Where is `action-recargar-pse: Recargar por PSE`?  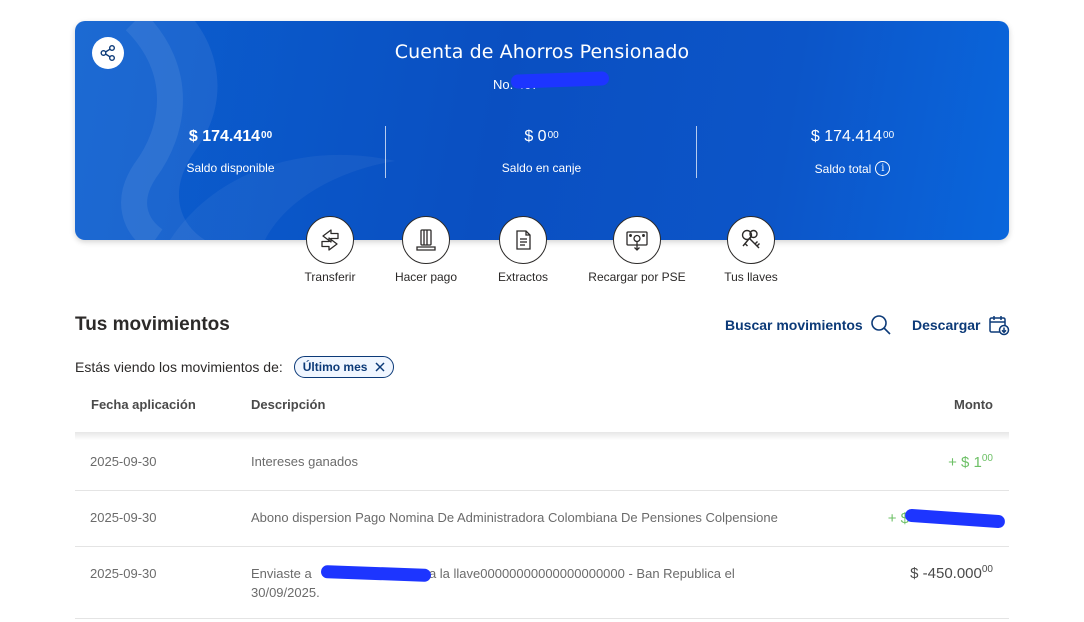
action-recargar-pse: Recargar por PSE is located at coordinates (637, 250).